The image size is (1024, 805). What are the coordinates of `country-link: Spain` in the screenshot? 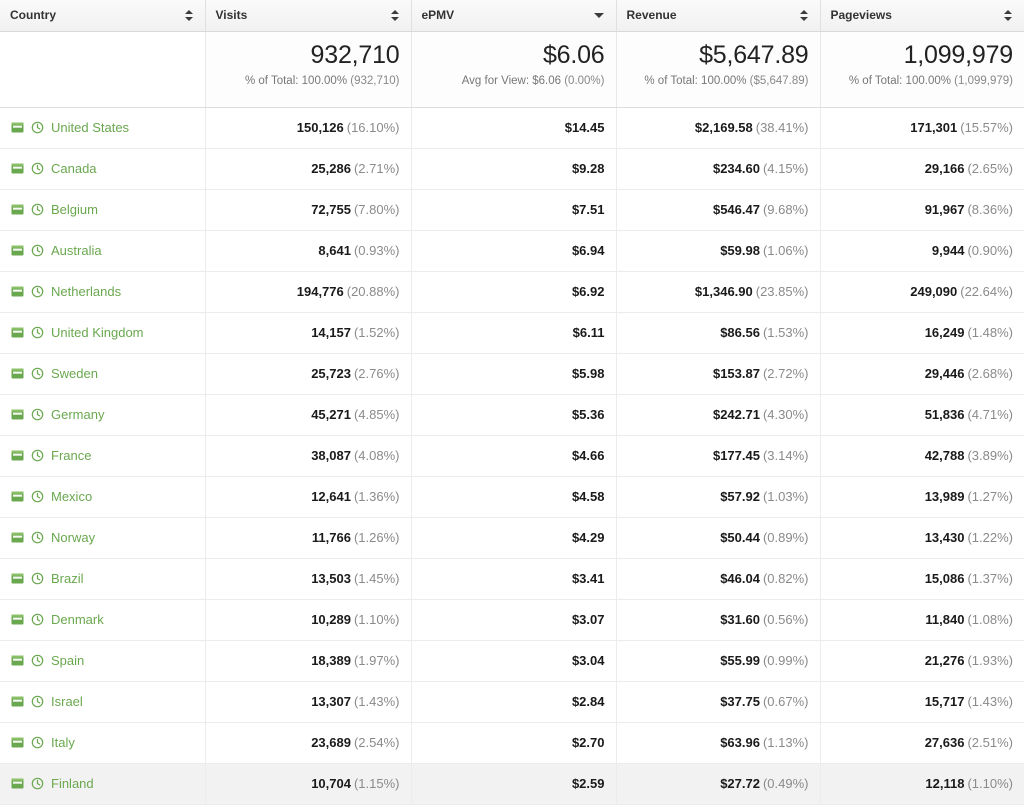 It's located at (67, 660).